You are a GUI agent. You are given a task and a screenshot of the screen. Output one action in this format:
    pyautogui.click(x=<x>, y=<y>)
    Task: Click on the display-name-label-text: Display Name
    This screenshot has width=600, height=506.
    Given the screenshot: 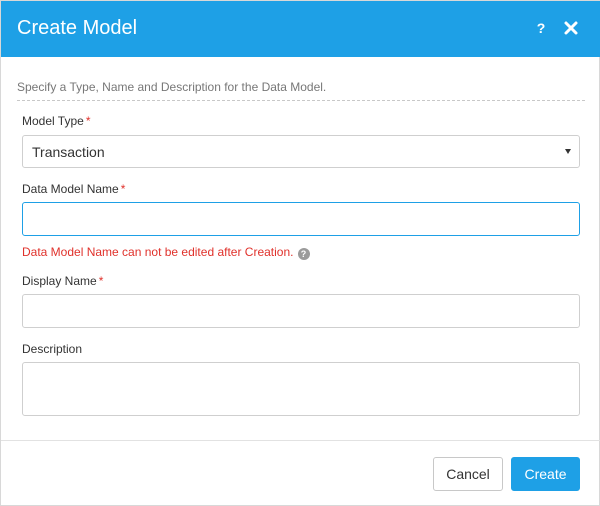 What is the action you would take?
    pyautogui.click(x=59, y=281)
    